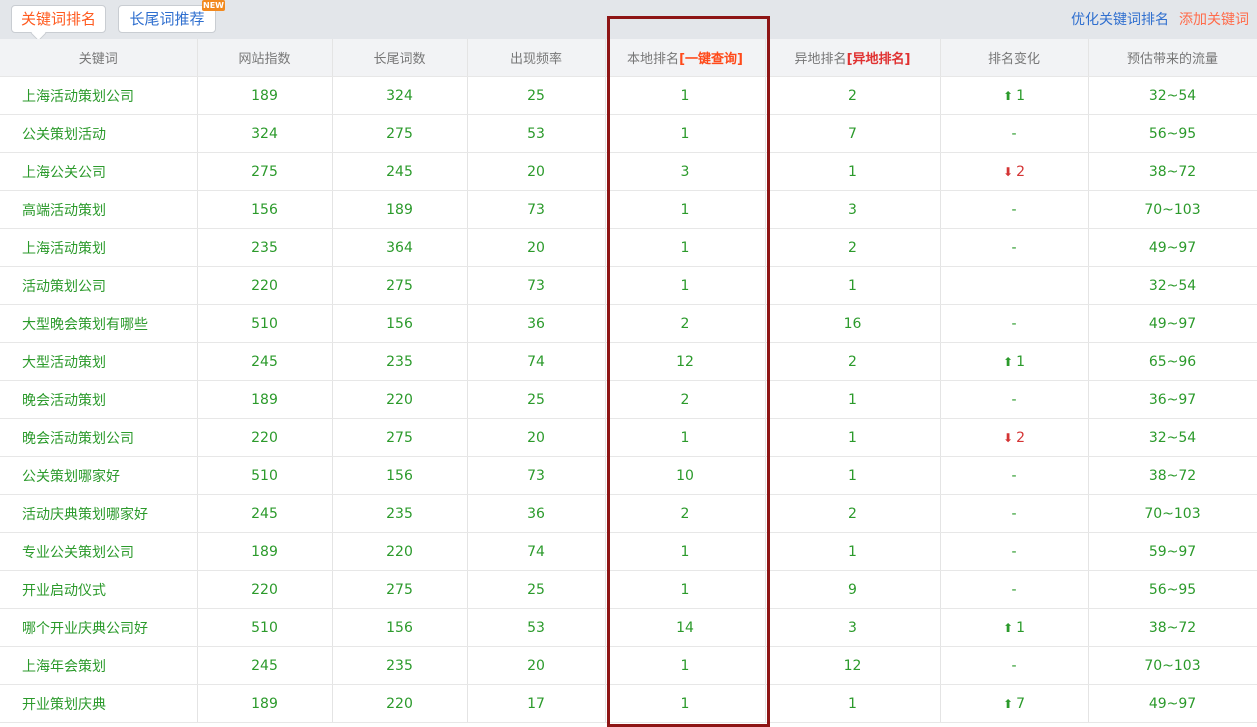  What do you see at coordinates (99, 361) in the screenshot?
I see `keyword-cell: 大型活动策划` at bounding box center [99, 361].